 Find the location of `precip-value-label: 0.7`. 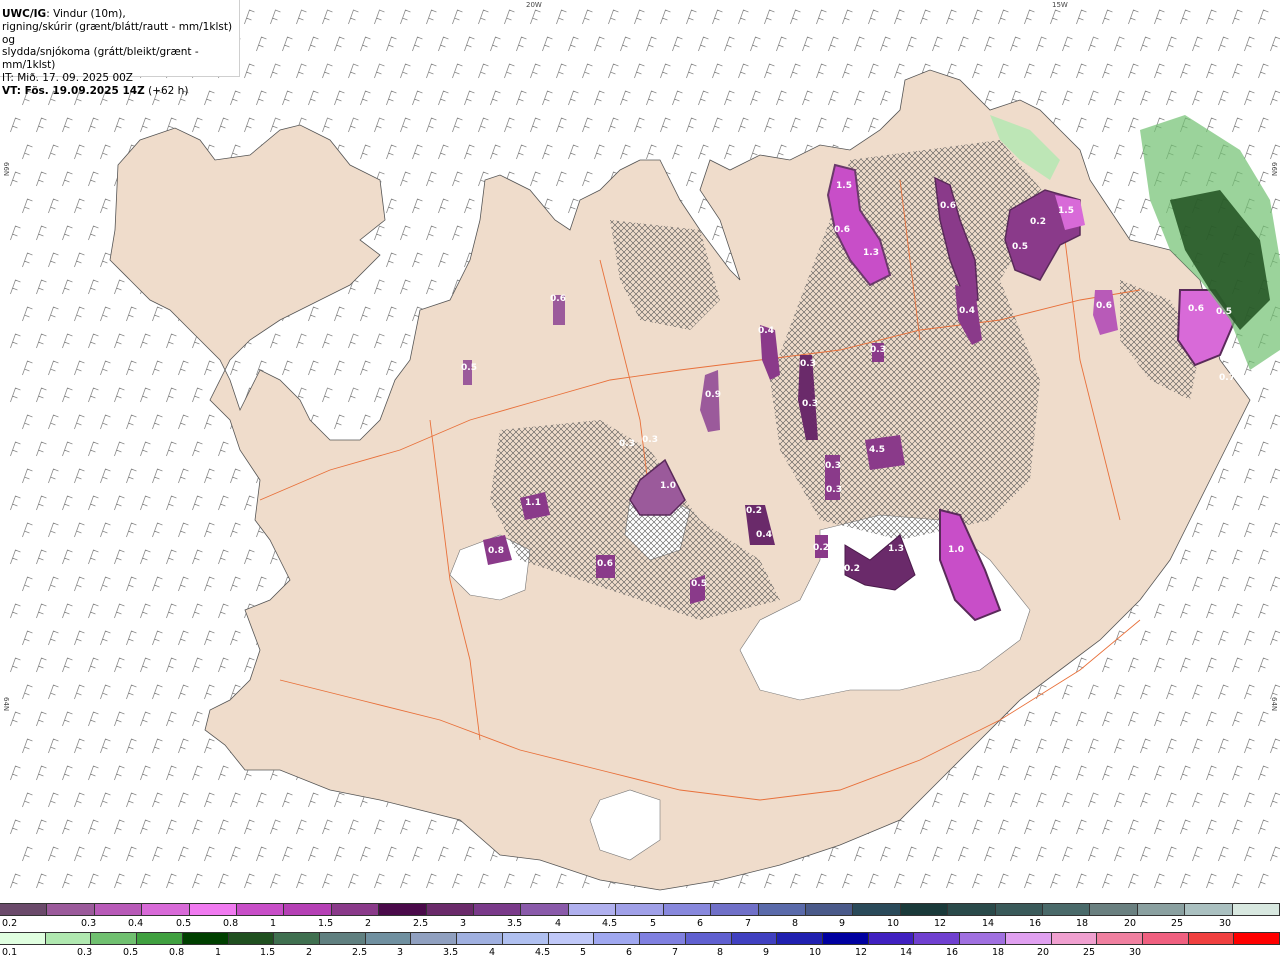

precip-value-label: 0.7 is located at coordinates (1227, 378).